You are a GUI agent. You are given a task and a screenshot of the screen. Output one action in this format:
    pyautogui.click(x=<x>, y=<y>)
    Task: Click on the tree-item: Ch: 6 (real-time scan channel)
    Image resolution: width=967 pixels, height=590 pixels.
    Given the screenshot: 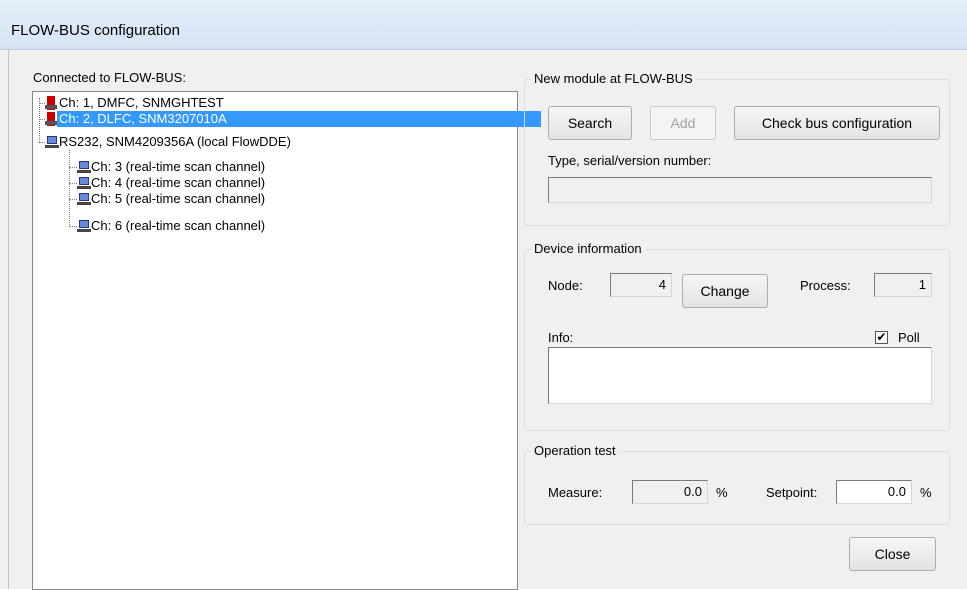 What is the action you would take?
    pyautogui.click(x=172, y=226)
    